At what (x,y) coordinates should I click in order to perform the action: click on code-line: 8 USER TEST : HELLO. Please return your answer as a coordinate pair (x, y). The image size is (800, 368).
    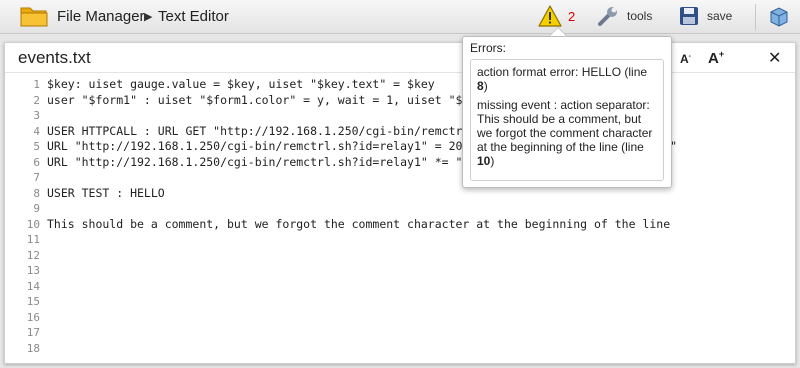
    Looking at the image, I should click on (400, 194).